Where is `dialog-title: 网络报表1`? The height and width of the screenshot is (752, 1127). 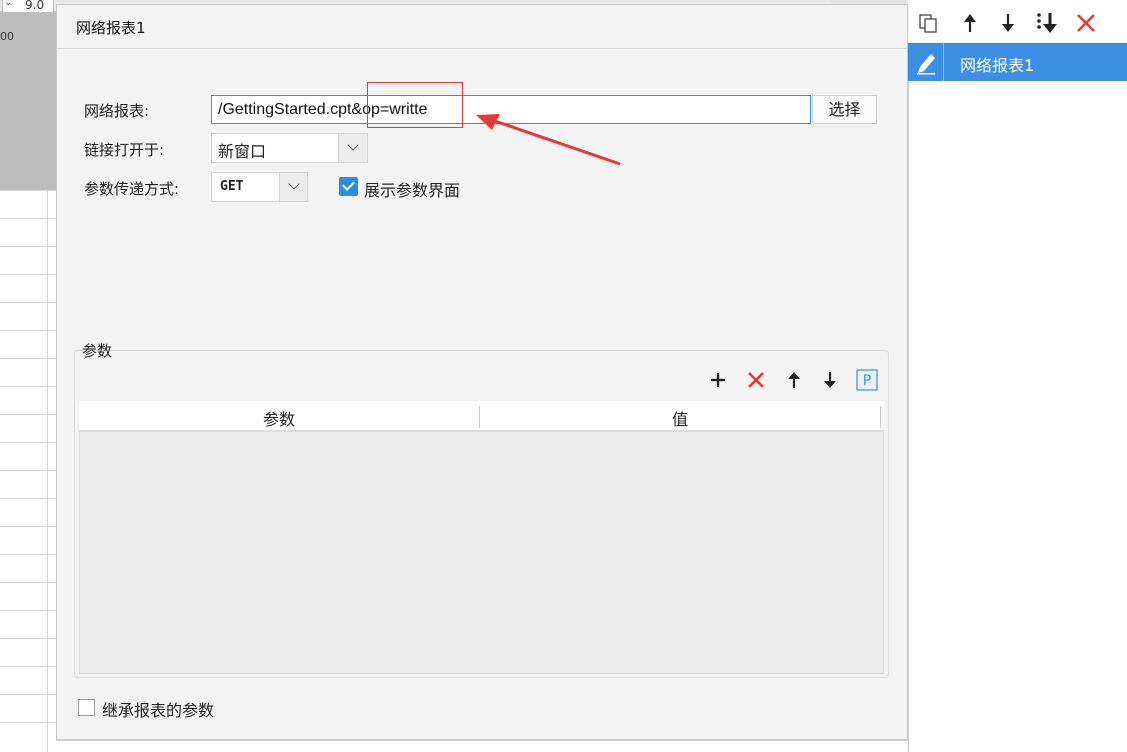
dialog-title: 网络报表1 is located at coordinates (111, 28).